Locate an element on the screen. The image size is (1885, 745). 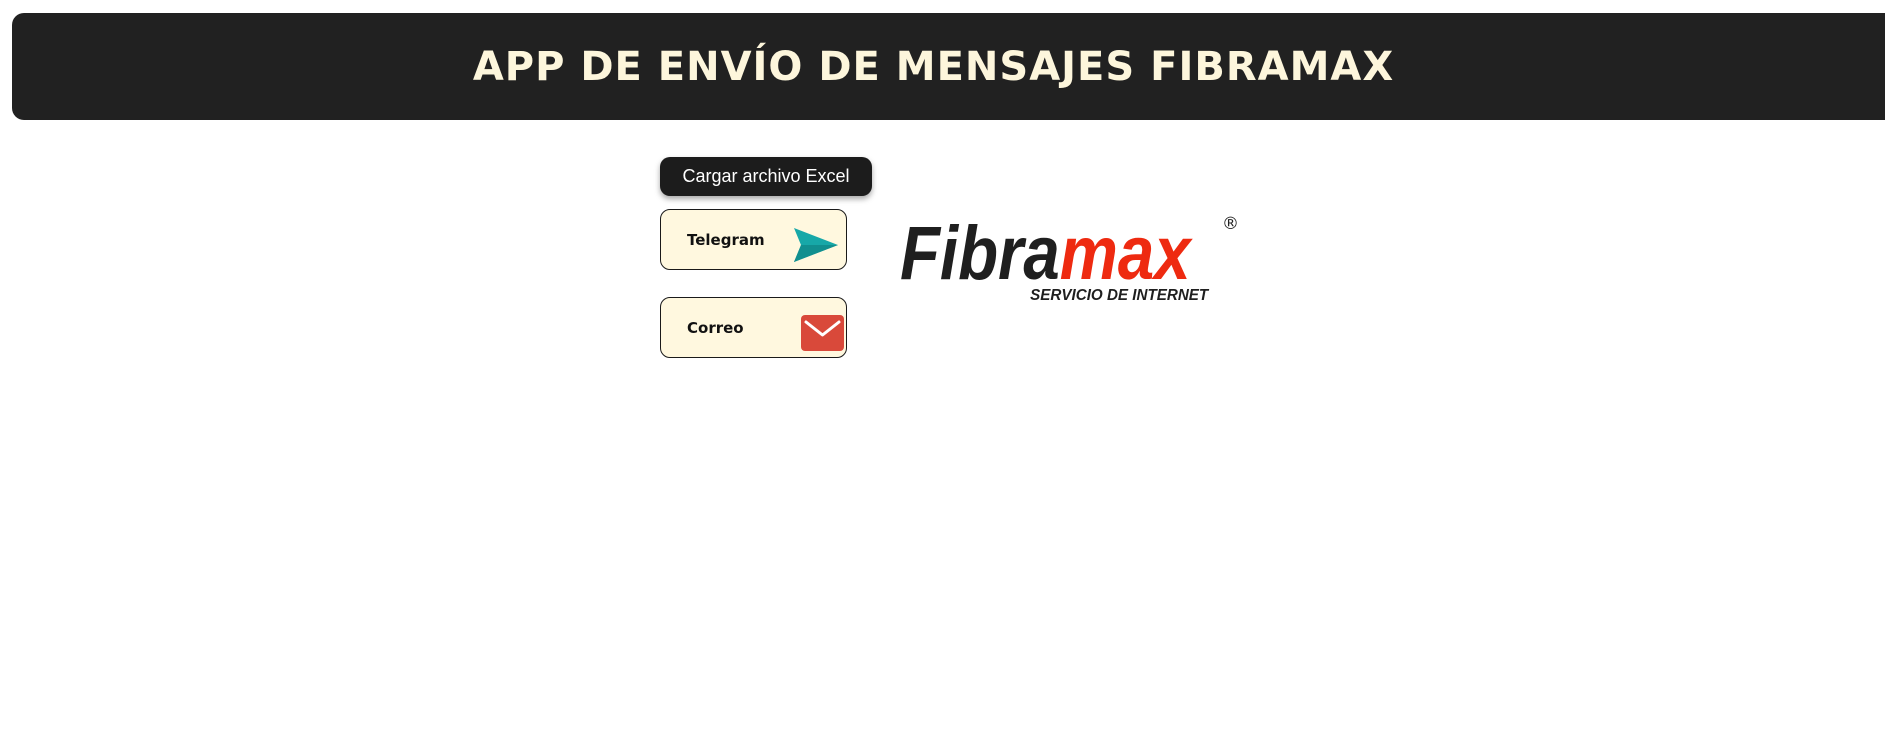
app-header: APP DE ENVÍO DE MENSAJES FIBRAMAX is located at coordinates (948, 66).